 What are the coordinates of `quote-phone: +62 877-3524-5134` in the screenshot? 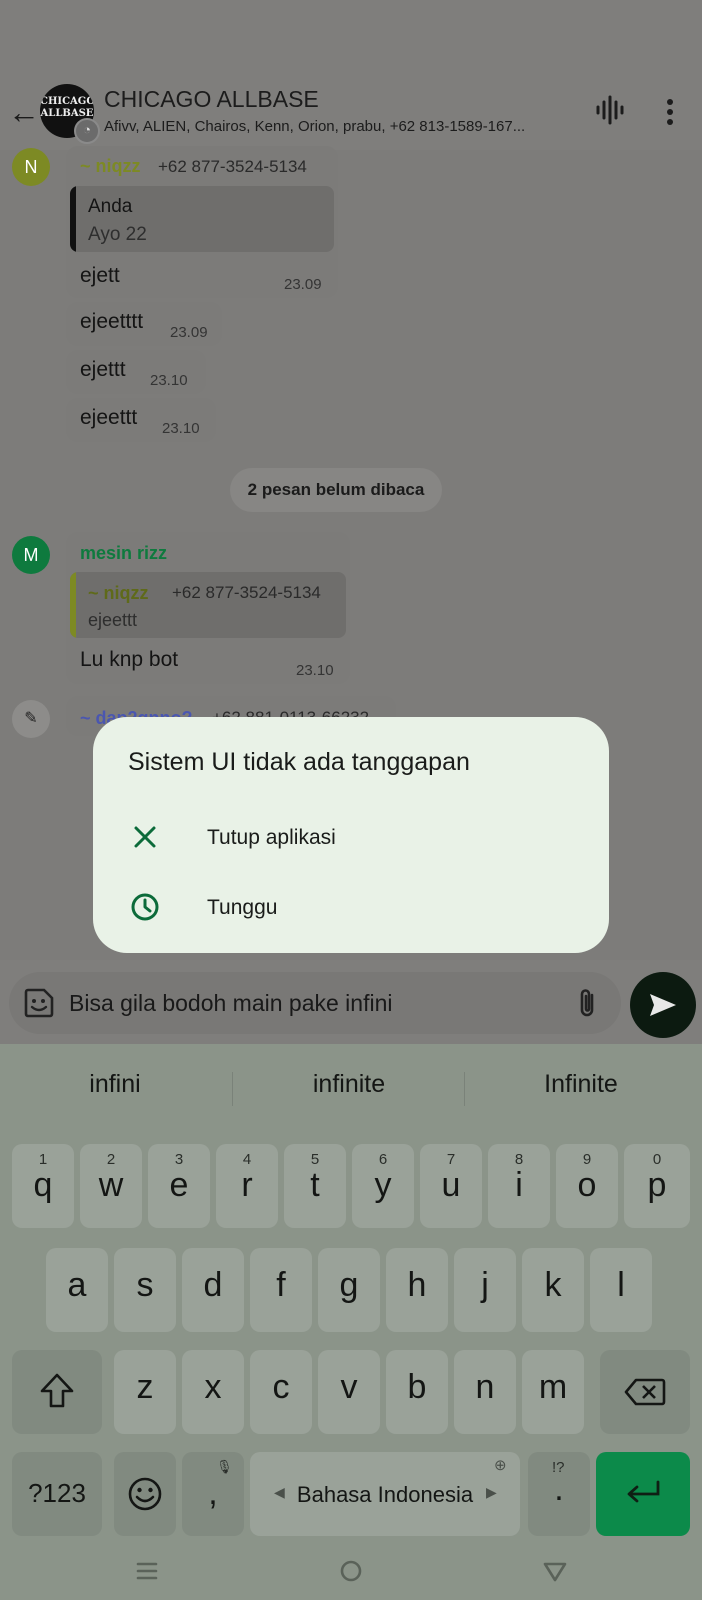 It's located at (246, 592).